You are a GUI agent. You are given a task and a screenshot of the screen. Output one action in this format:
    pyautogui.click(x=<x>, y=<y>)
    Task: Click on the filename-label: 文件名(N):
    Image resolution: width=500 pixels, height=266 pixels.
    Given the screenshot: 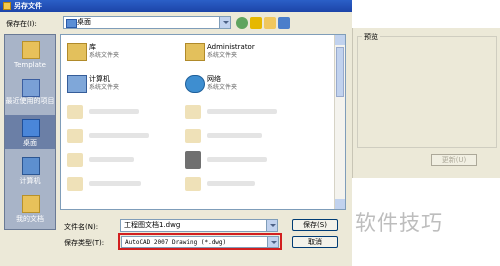 What is the action you would take?
    pyautogui.click(x=81, y=227)
    